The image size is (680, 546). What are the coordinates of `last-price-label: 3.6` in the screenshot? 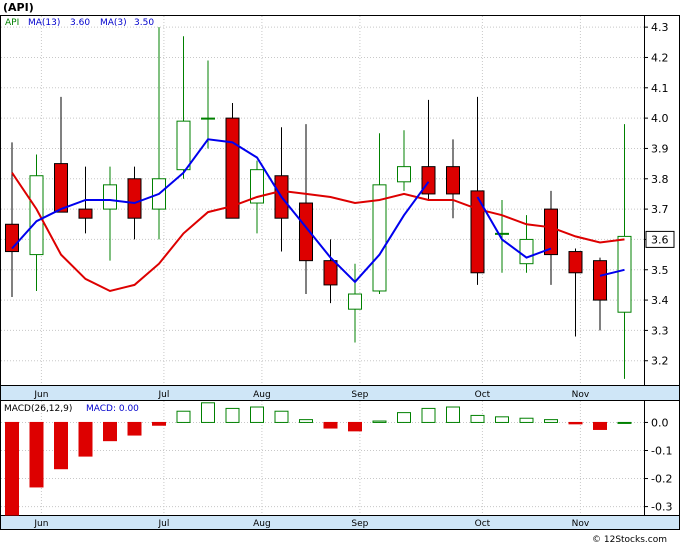 It's located at (660, 239).